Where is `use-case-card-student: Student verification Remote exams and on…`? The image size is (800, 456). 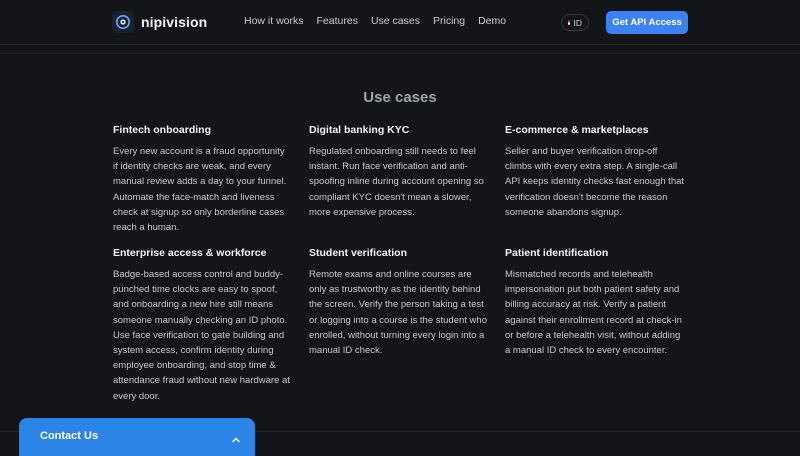 use-case-card-student: Student verification Remote exams and on… is located at coordinates (398, 302).